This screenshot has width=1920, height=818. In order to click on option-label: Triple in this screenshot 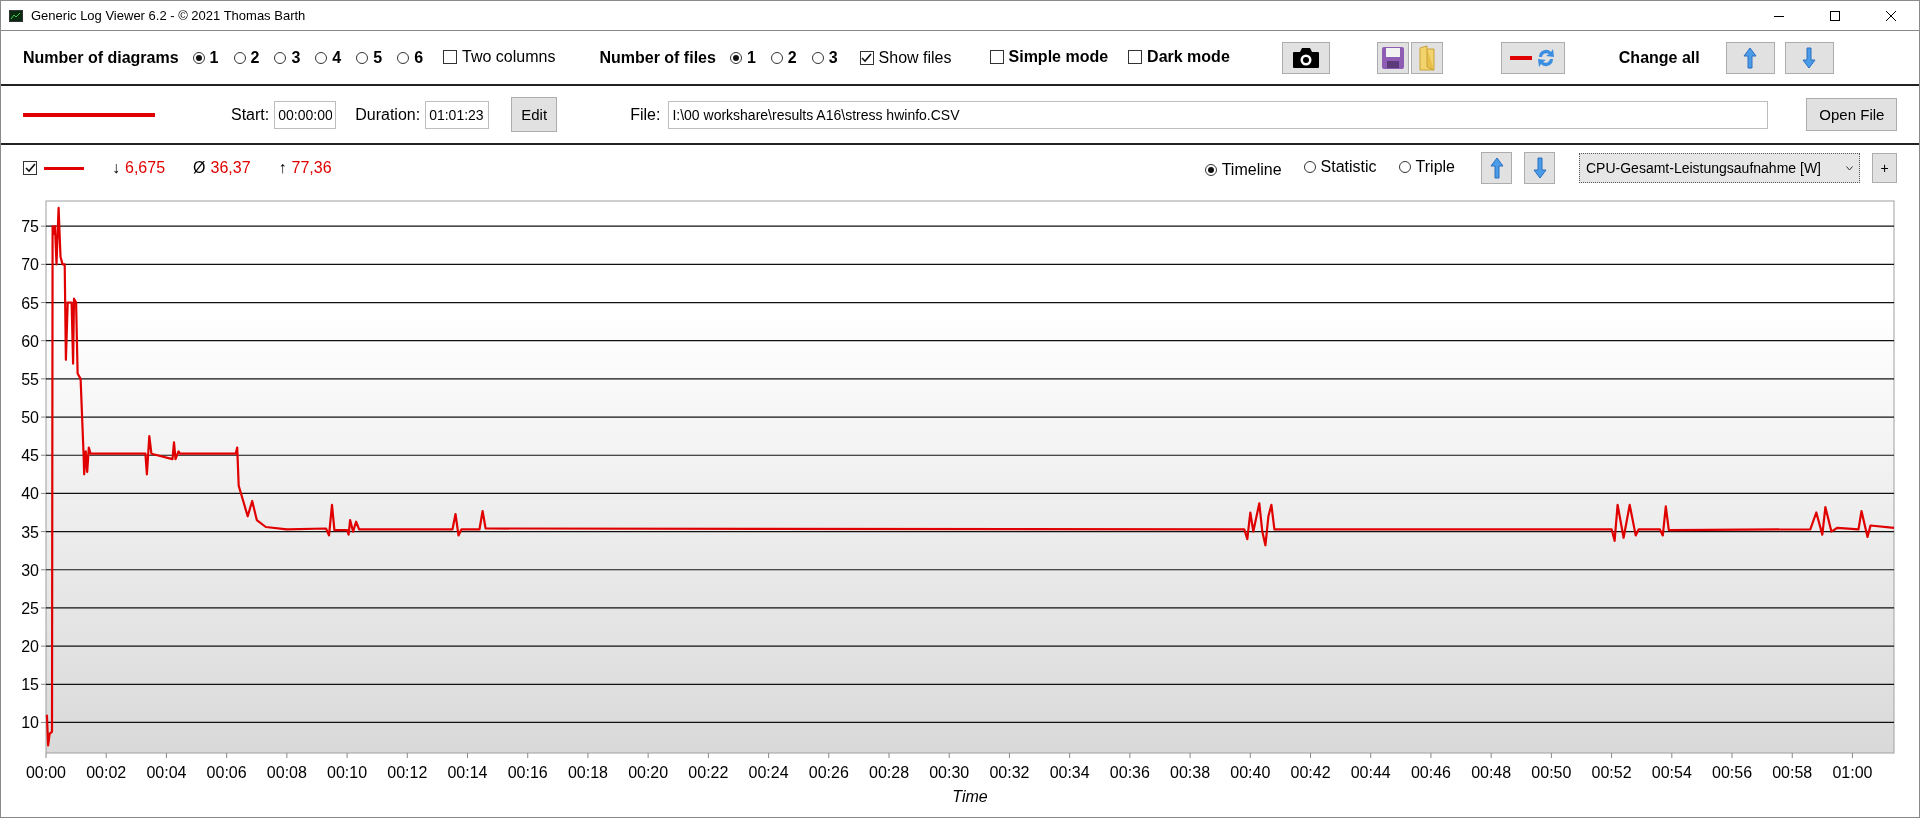, I will do `click(1435, 166)`.